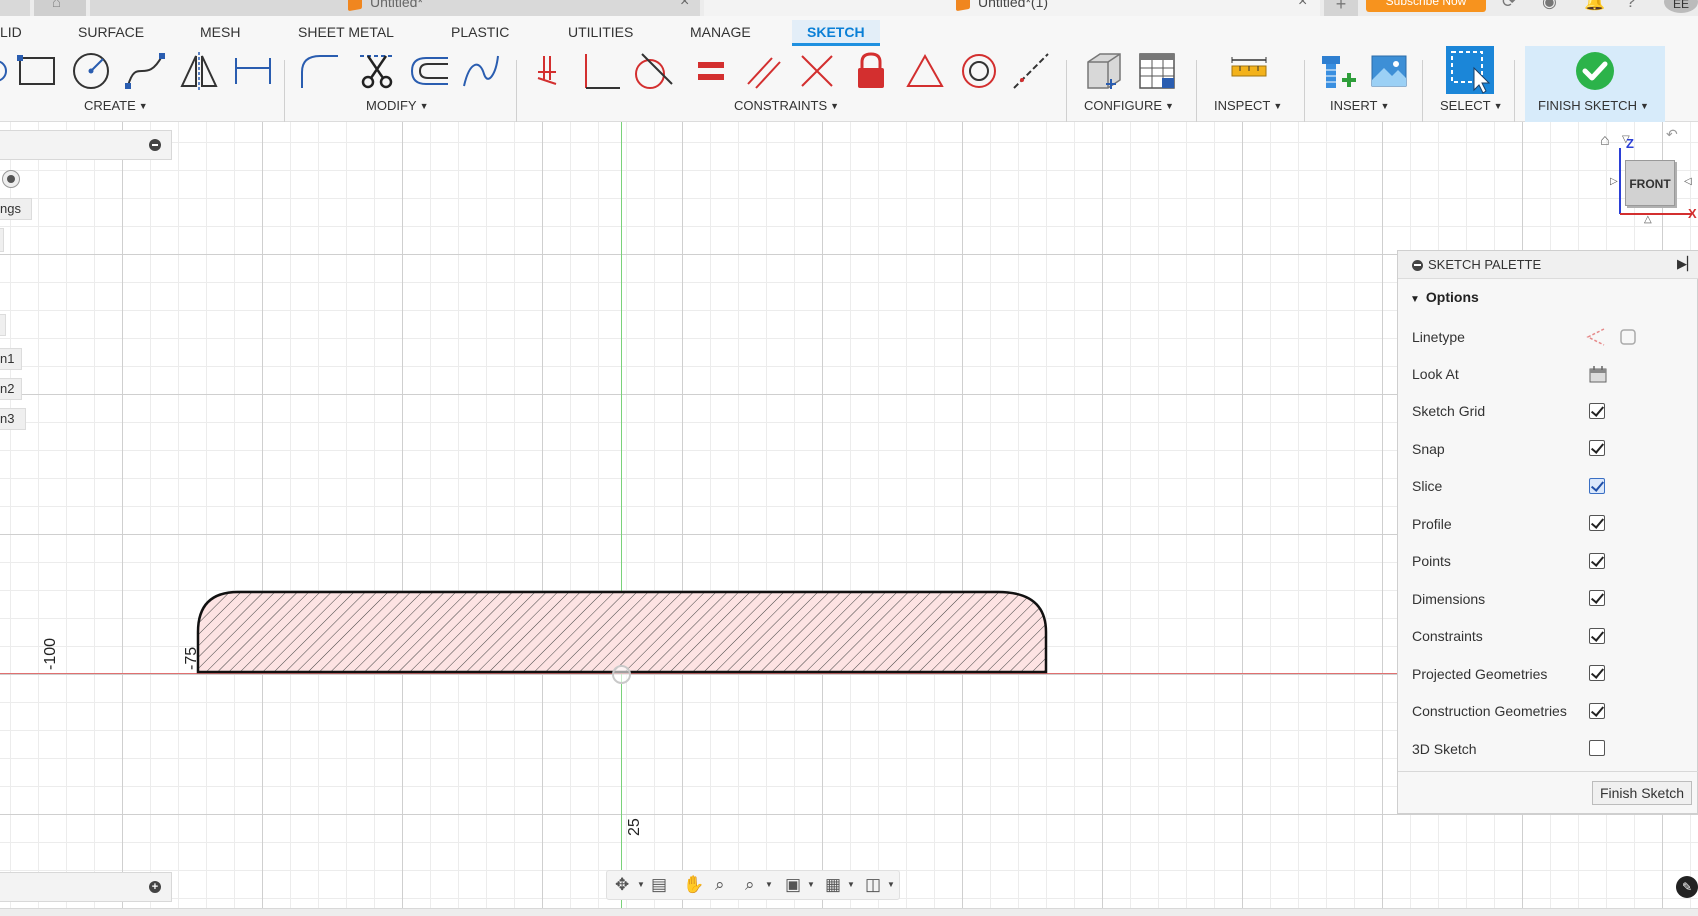  Describe the element at coordinates (60, 8) in the screenshot. I see `home-tab: ⌂` at that location.